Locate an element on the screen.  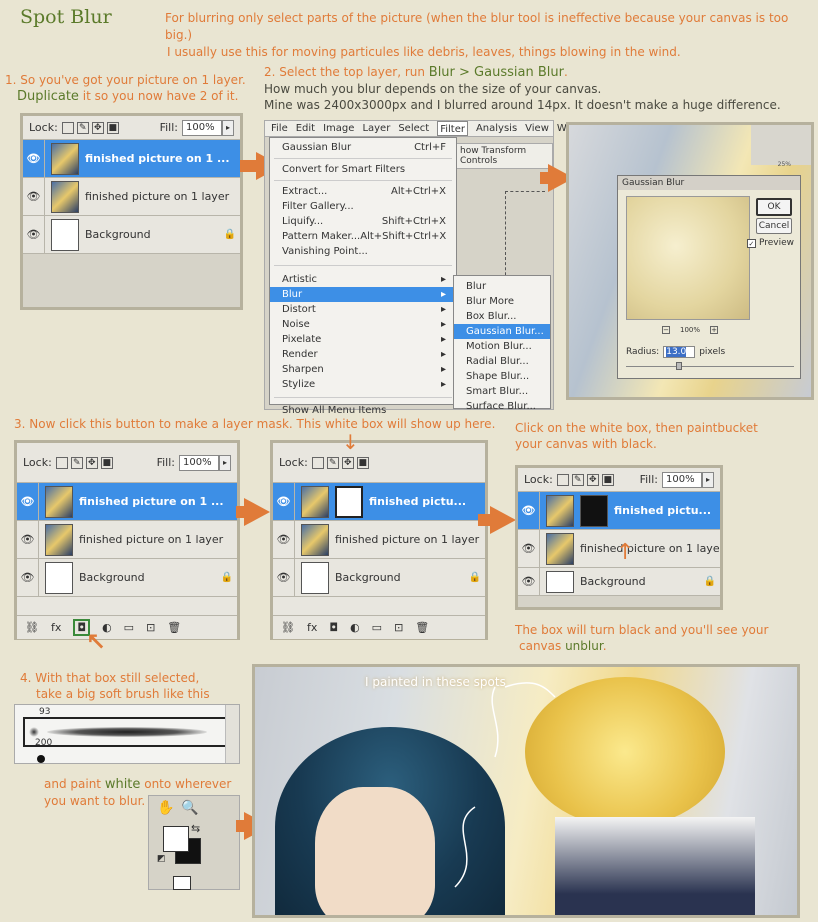
menu-layer: Layer is located at coordinates (376, 128).